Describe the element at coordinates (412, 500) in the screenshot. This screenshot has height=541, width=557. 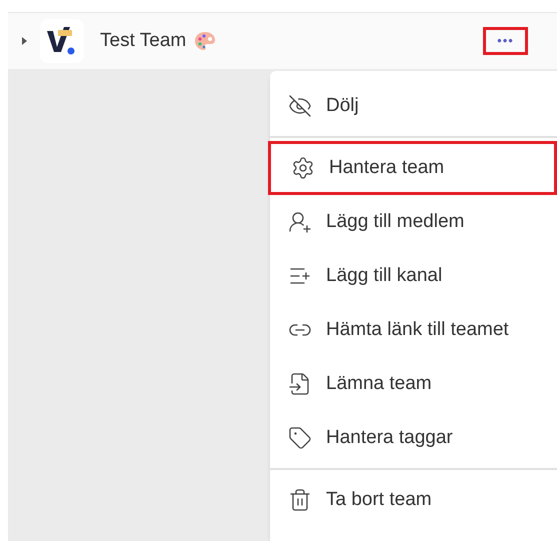
I see `menu-item: Ta bort team` at that location.